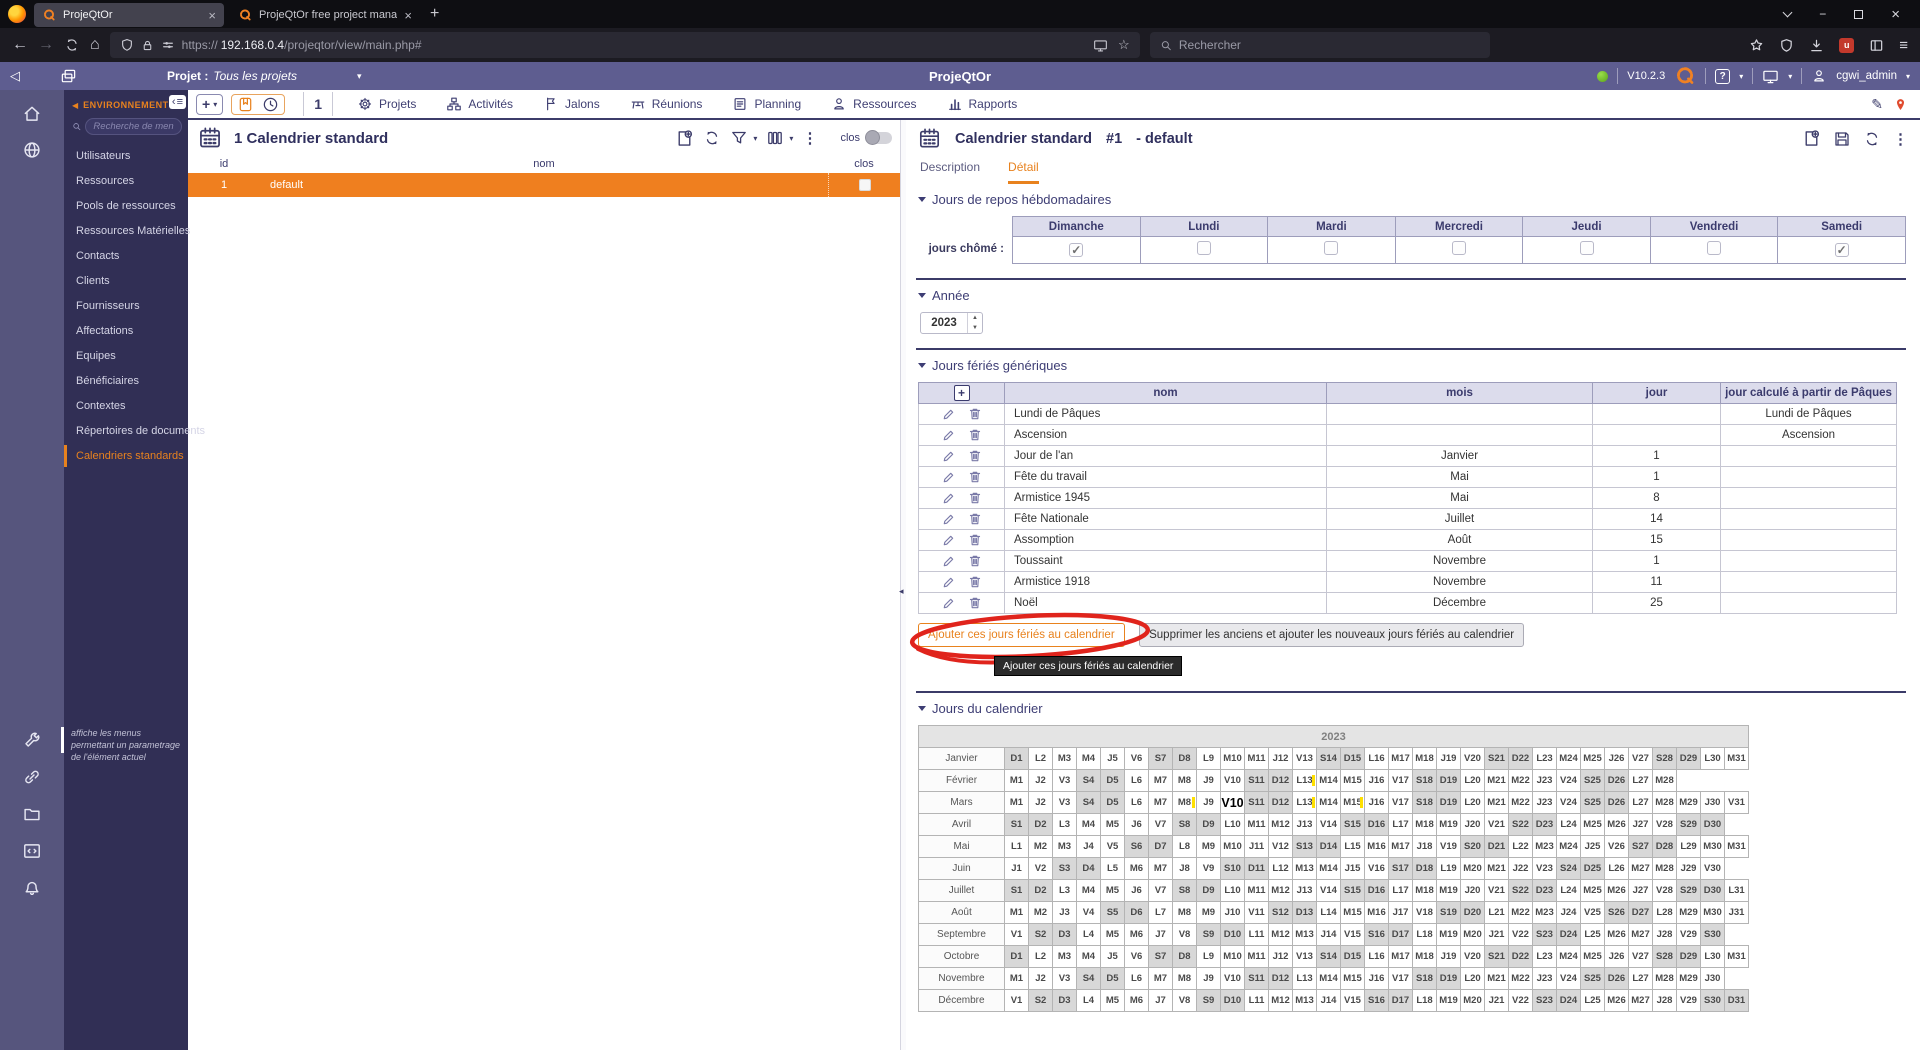 This screenshot has height=1050, width=1920. Describe the element at coordinates (878, 137) in the screenshot. I see `closed-filter-toggle` at that location.